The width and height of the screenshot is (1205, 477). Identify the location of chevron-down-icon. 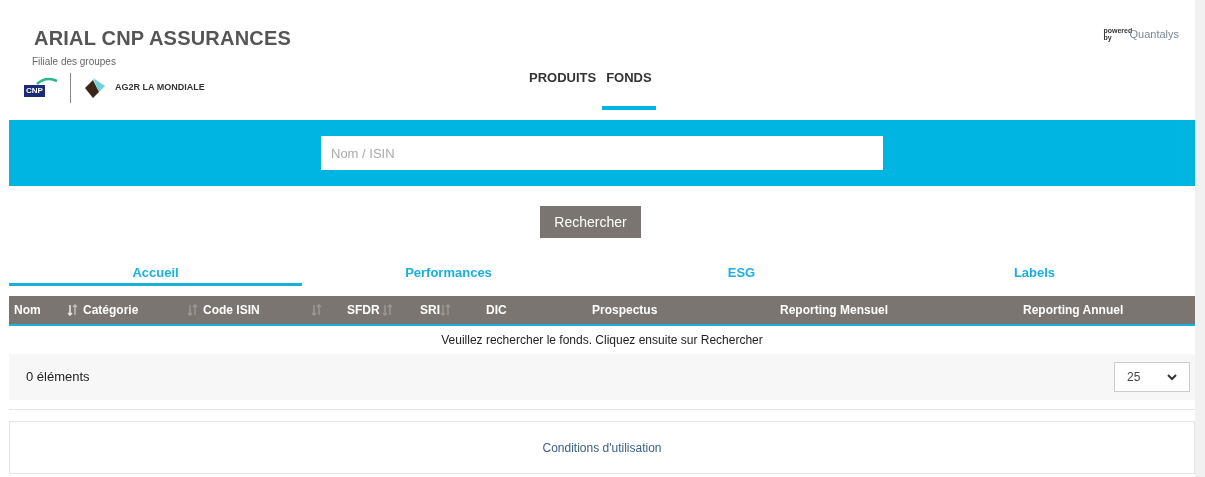
(1172, 377).